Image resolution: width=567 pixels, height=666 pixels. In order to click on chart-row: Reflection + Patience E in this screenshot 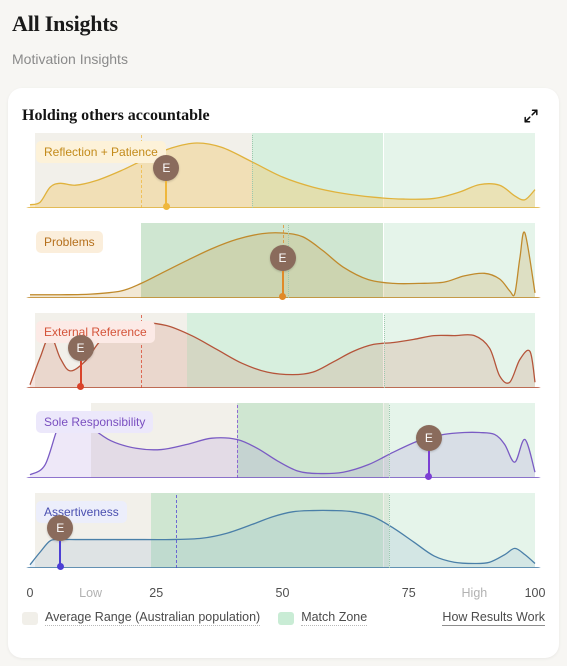, I will do `click(283, 172)`.